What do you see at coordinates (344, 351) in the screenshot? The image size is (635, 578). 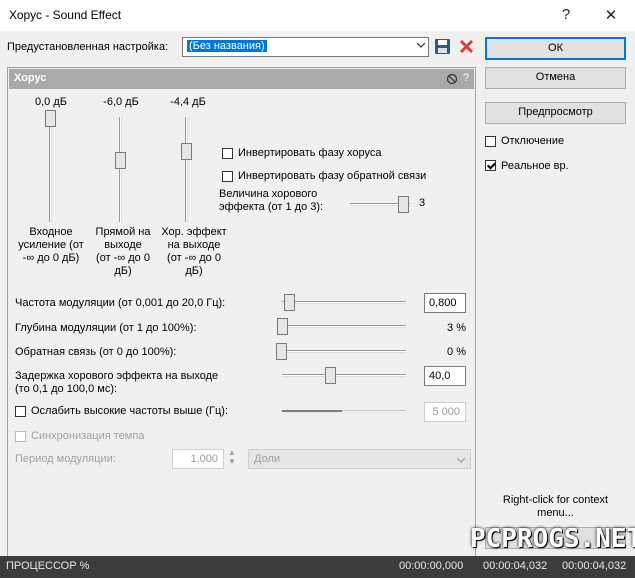 I see `feedback-track` at bounding box center [344, 351].